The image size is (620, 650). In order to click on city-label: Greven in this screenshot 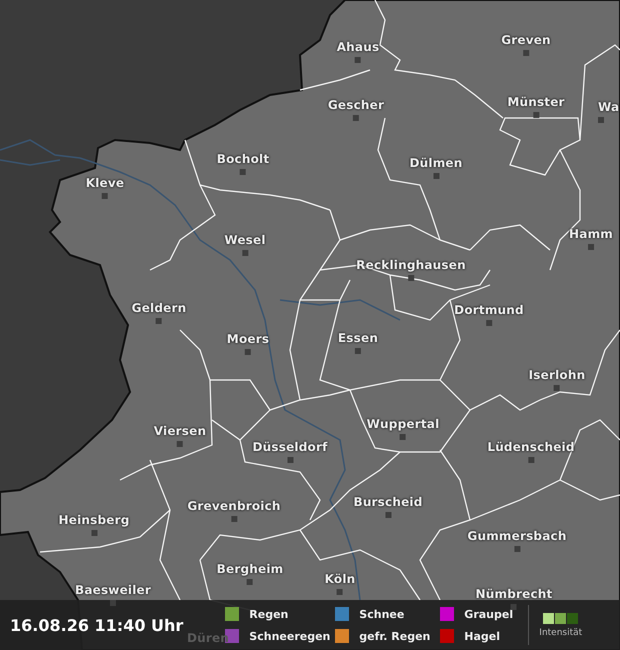, I will do `click(526, 40)`.